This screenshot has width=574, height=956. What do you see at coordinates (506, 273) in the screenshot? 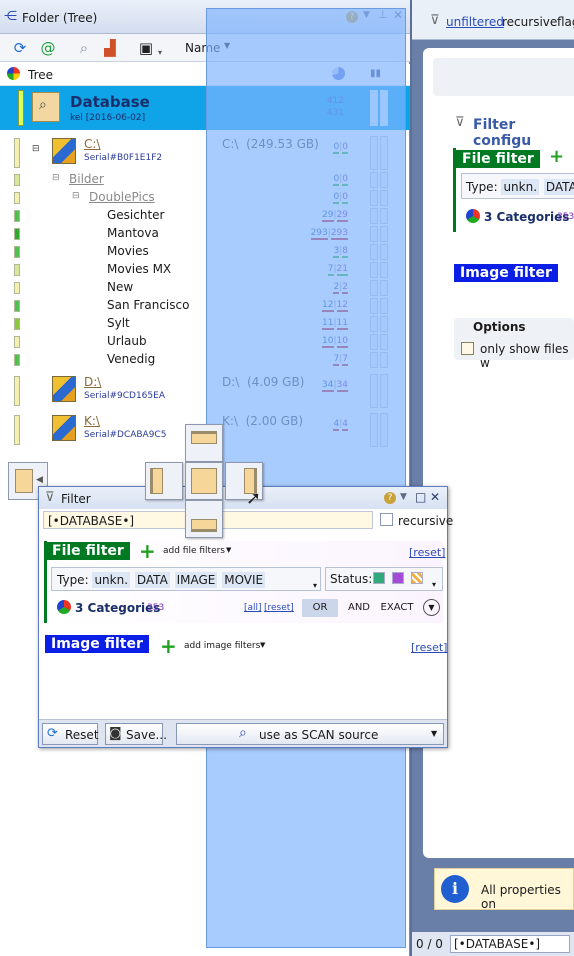
I see `image-filter-label: Image filter` at bounding box center [506, 273].